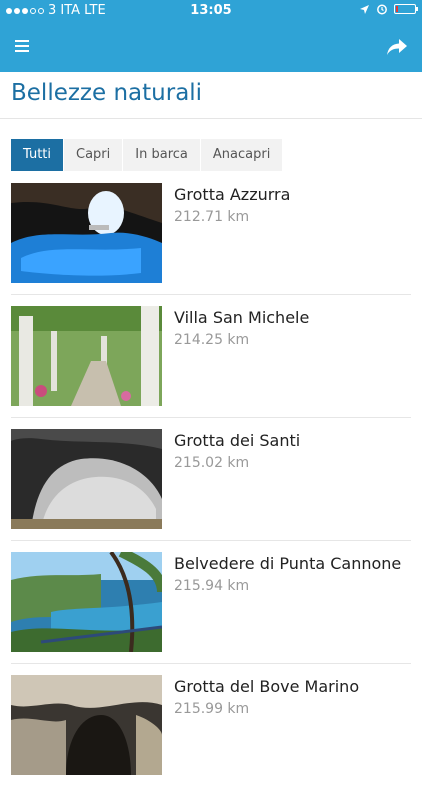  What do you see at coordinates (288, 563) in the screenshot?
I see `place-name: Belvedere di Punta Cannone` at bounding box center [288, 563].